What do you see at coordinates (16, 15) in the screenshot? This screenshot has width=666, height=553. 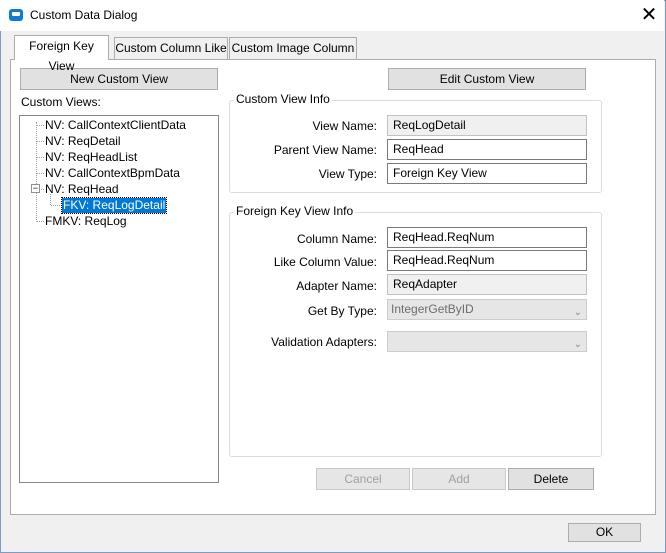 I see `app-icon` at bounding box center [16, 15].